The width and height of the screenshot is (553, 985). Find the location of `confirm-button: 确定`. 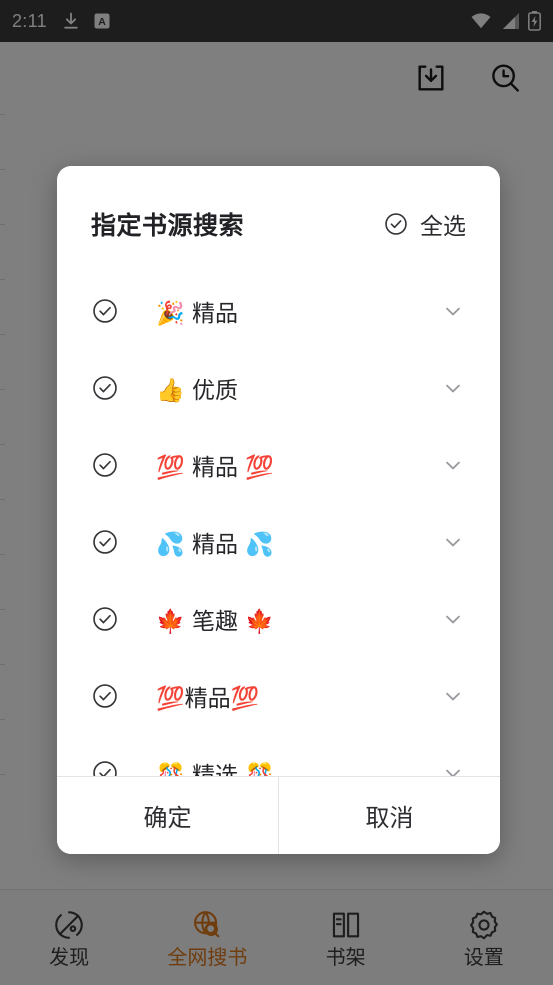

confirm-button: 确定 is located at coordinates (167, 815).